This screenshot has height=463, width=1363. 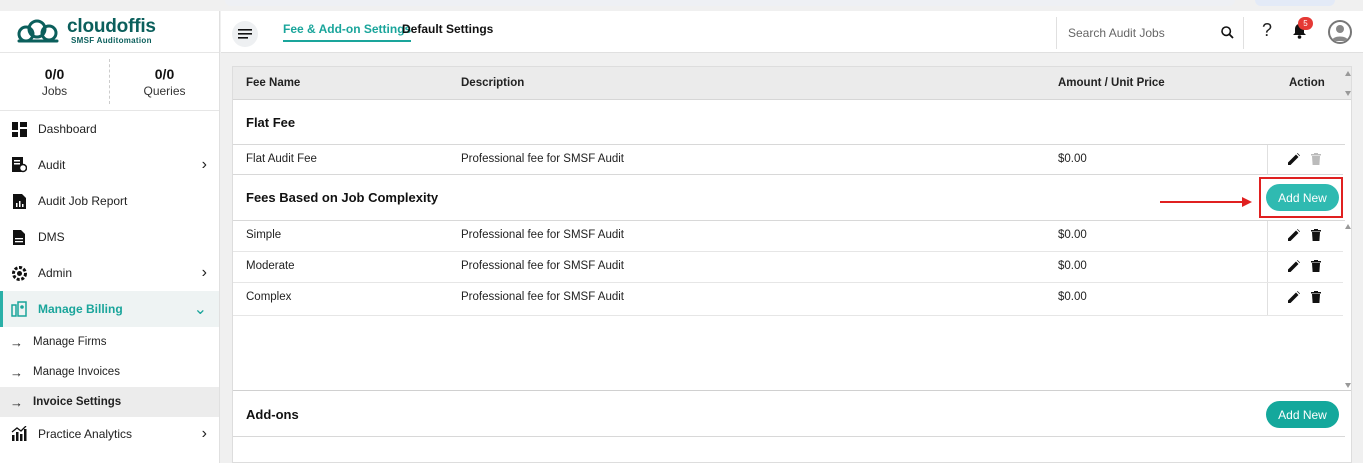 What do you see at coordinates (51, 237) in the screenshot?
I see `sidebar-item-label: DMS` at bounding box center [51, 237].